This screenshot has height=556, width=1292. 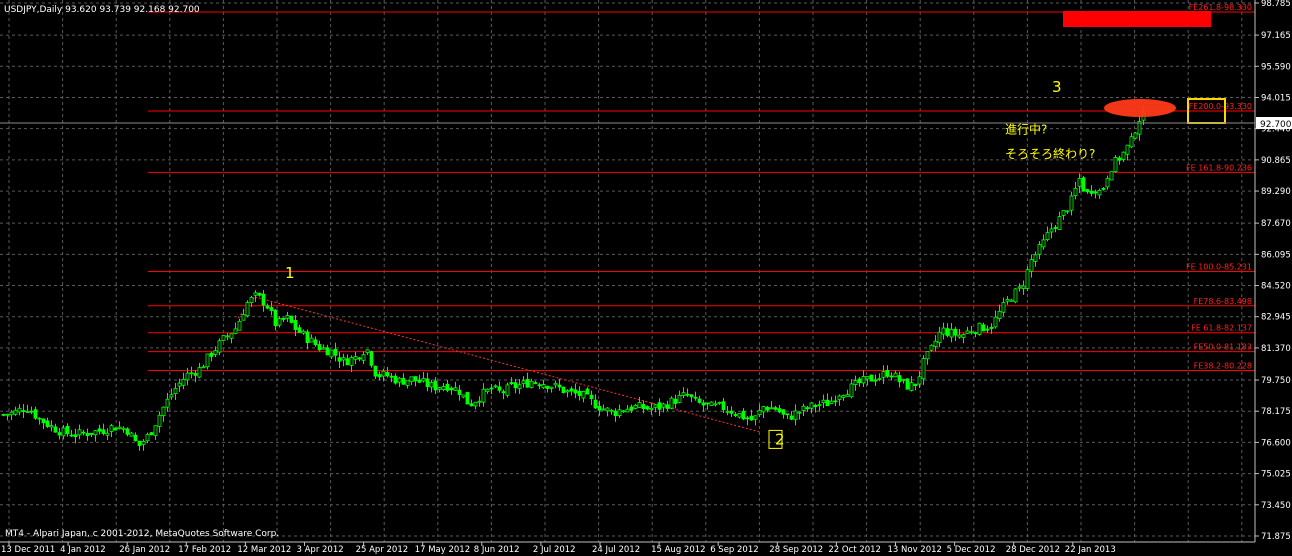 I want to click on top-highlight-ellipse, so click(x=1140, y=108).